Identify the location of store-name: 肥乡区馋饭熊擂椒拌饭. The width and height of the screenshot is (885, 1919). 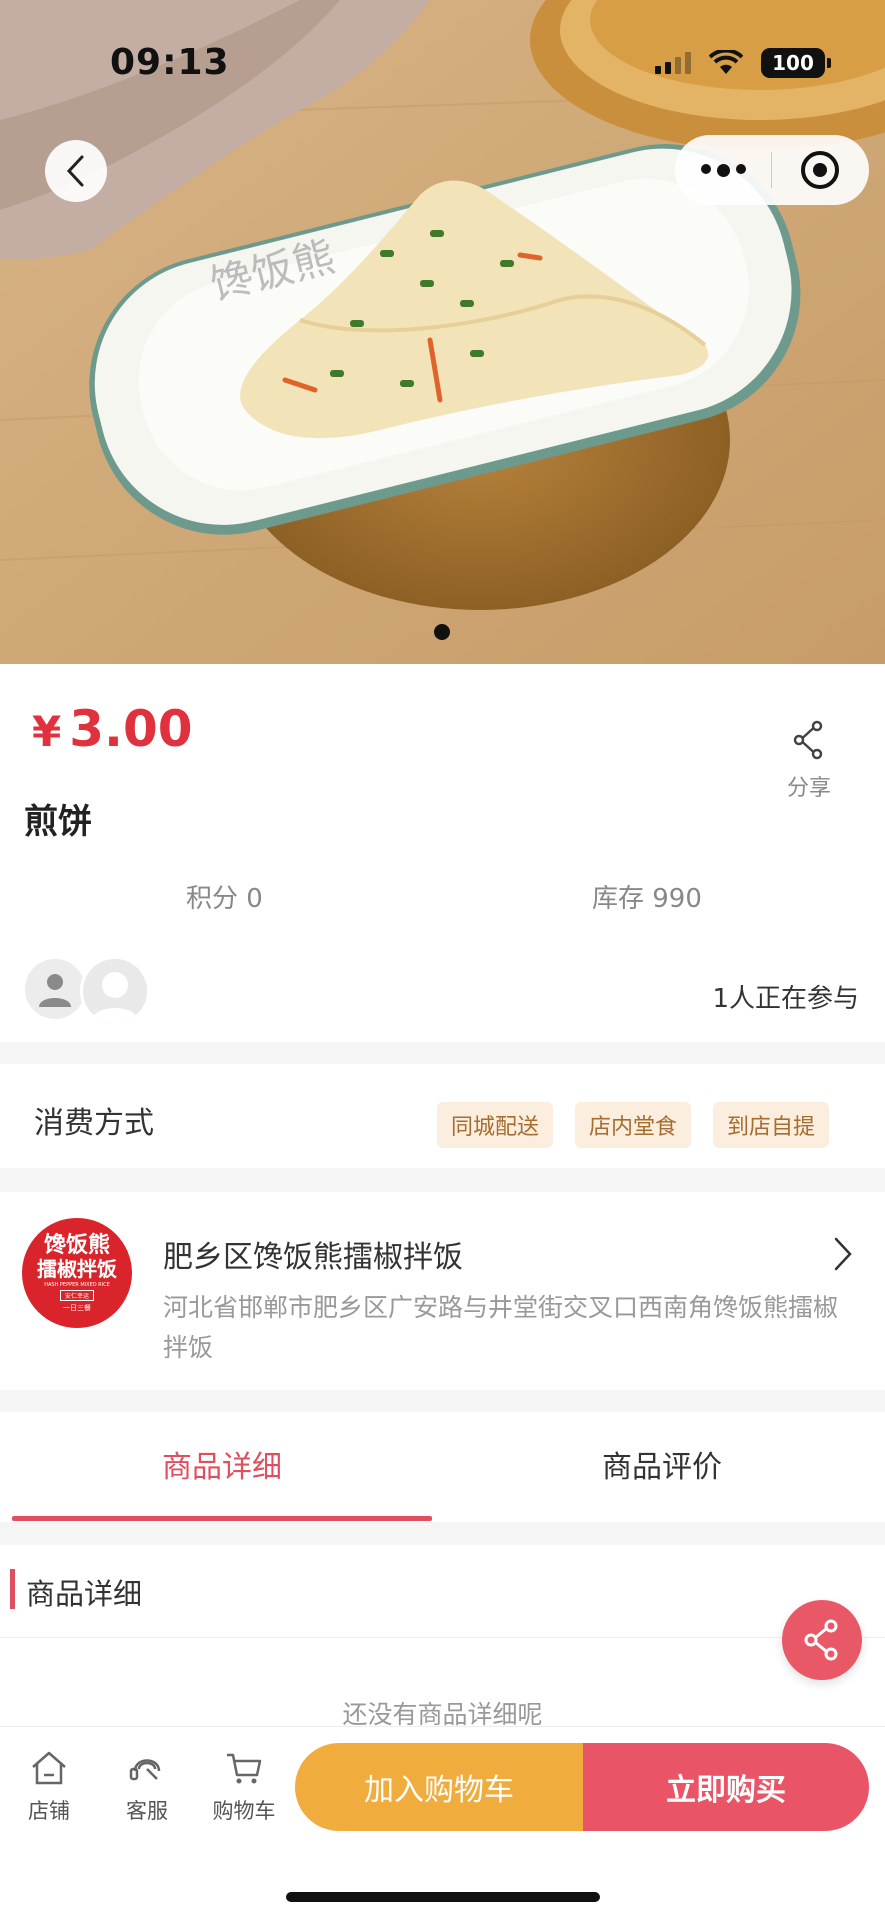
(313, 1257).